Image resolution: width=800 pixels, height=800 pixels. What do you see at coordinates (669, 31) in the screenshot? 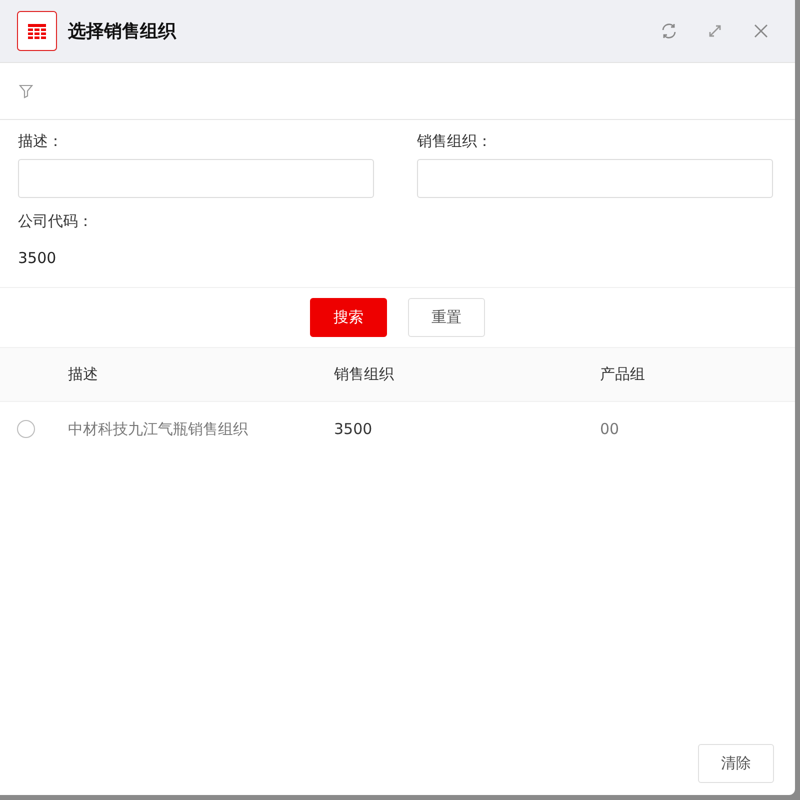
I see `refresh-icon` at bounding box center [669, 31].